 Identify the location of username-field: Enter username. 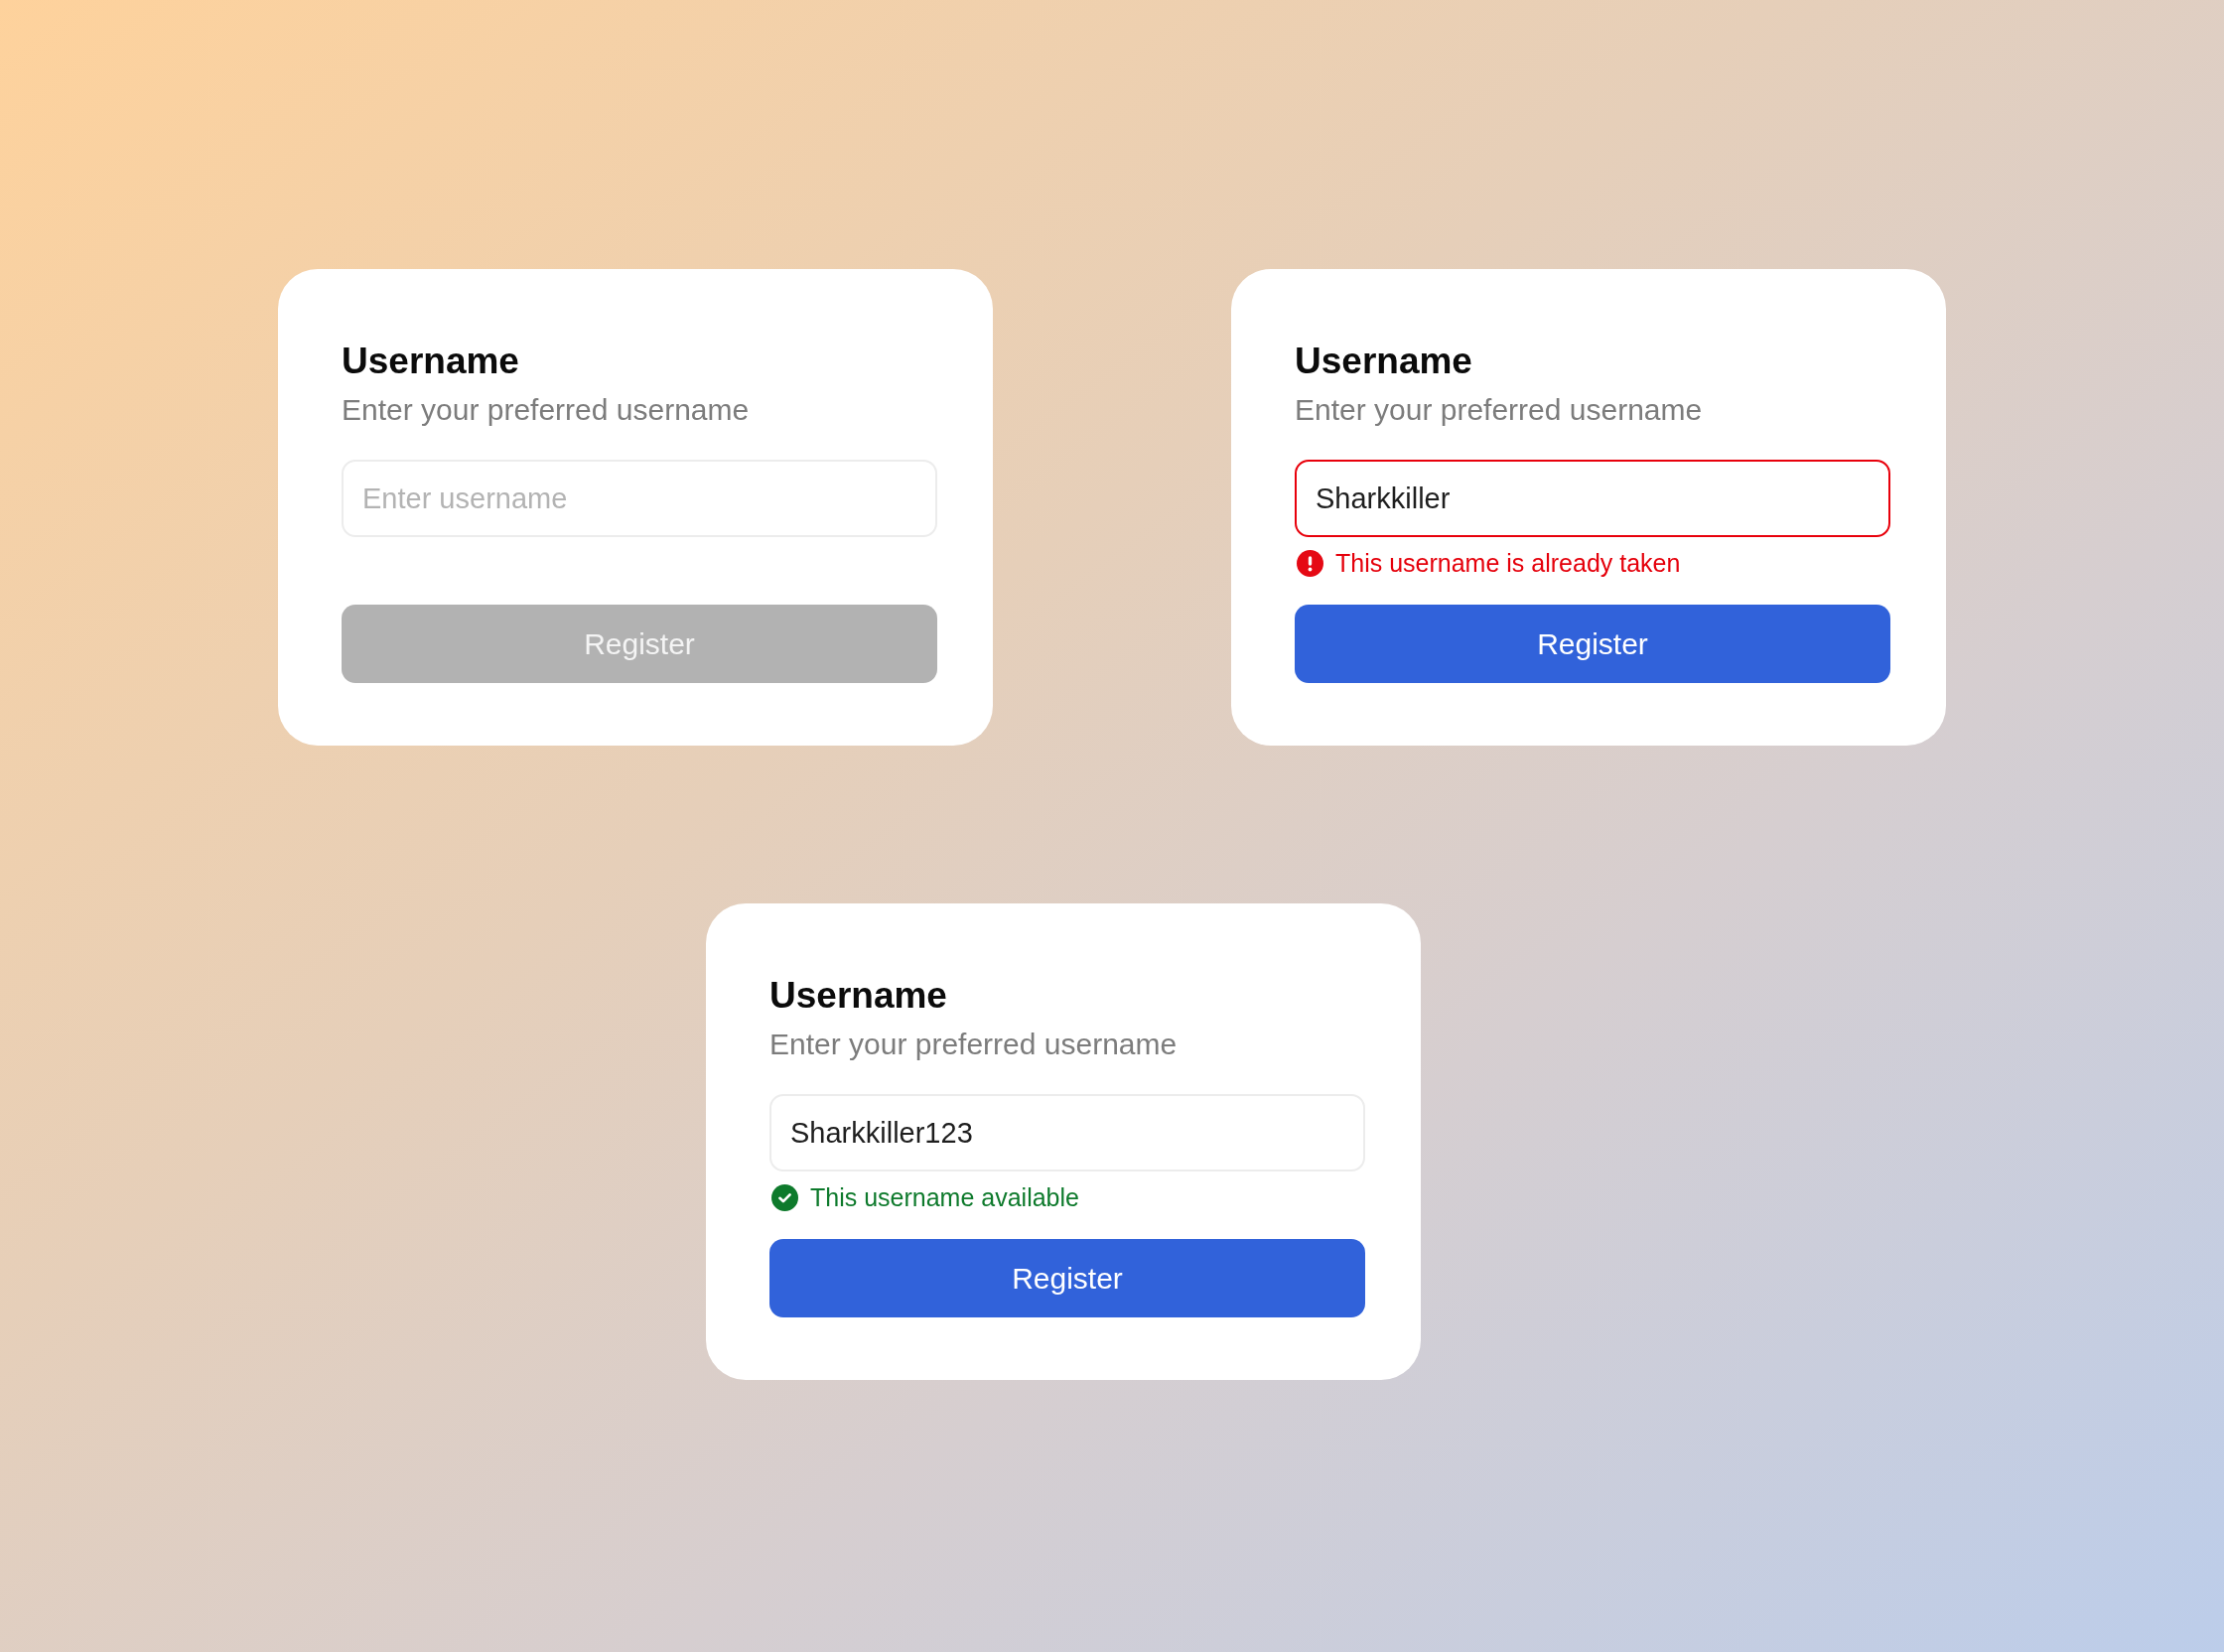
(639, 499).